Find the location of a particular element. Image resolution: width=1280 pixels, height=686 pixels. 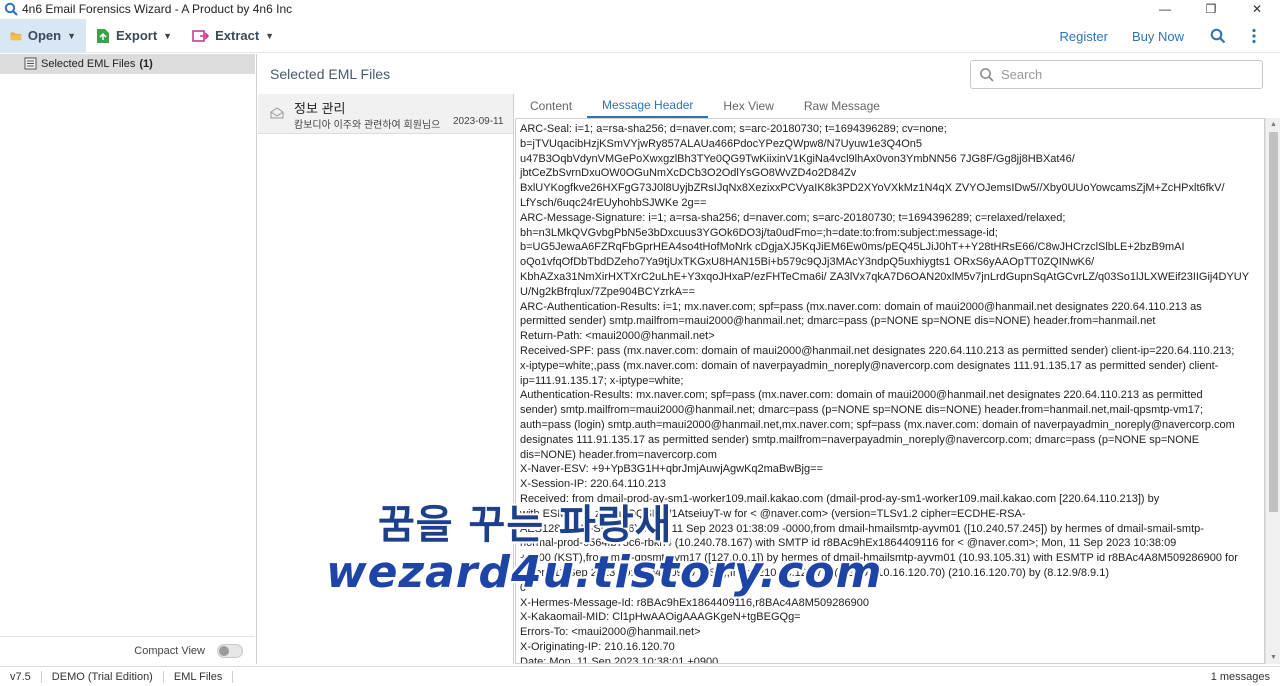

window-controls: — ❐ ✕ is located at coordinates (1211, 9).